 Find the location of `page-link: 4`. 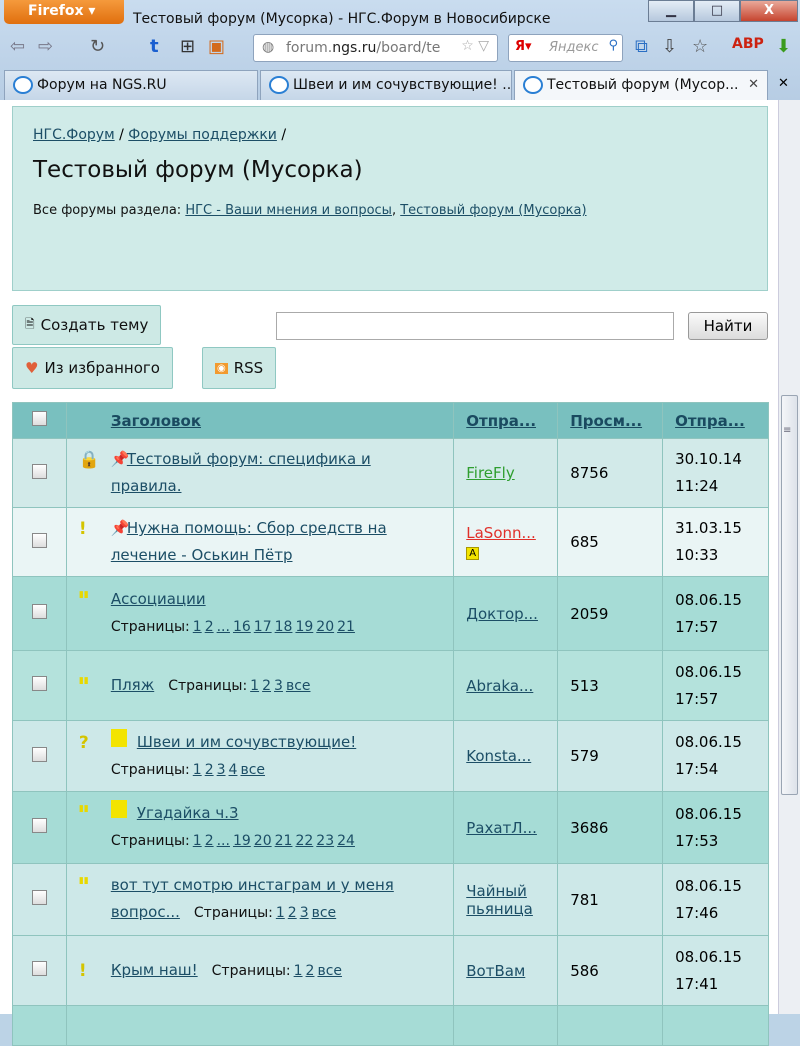

page-link: 4 is located at coordinates (233, 770).